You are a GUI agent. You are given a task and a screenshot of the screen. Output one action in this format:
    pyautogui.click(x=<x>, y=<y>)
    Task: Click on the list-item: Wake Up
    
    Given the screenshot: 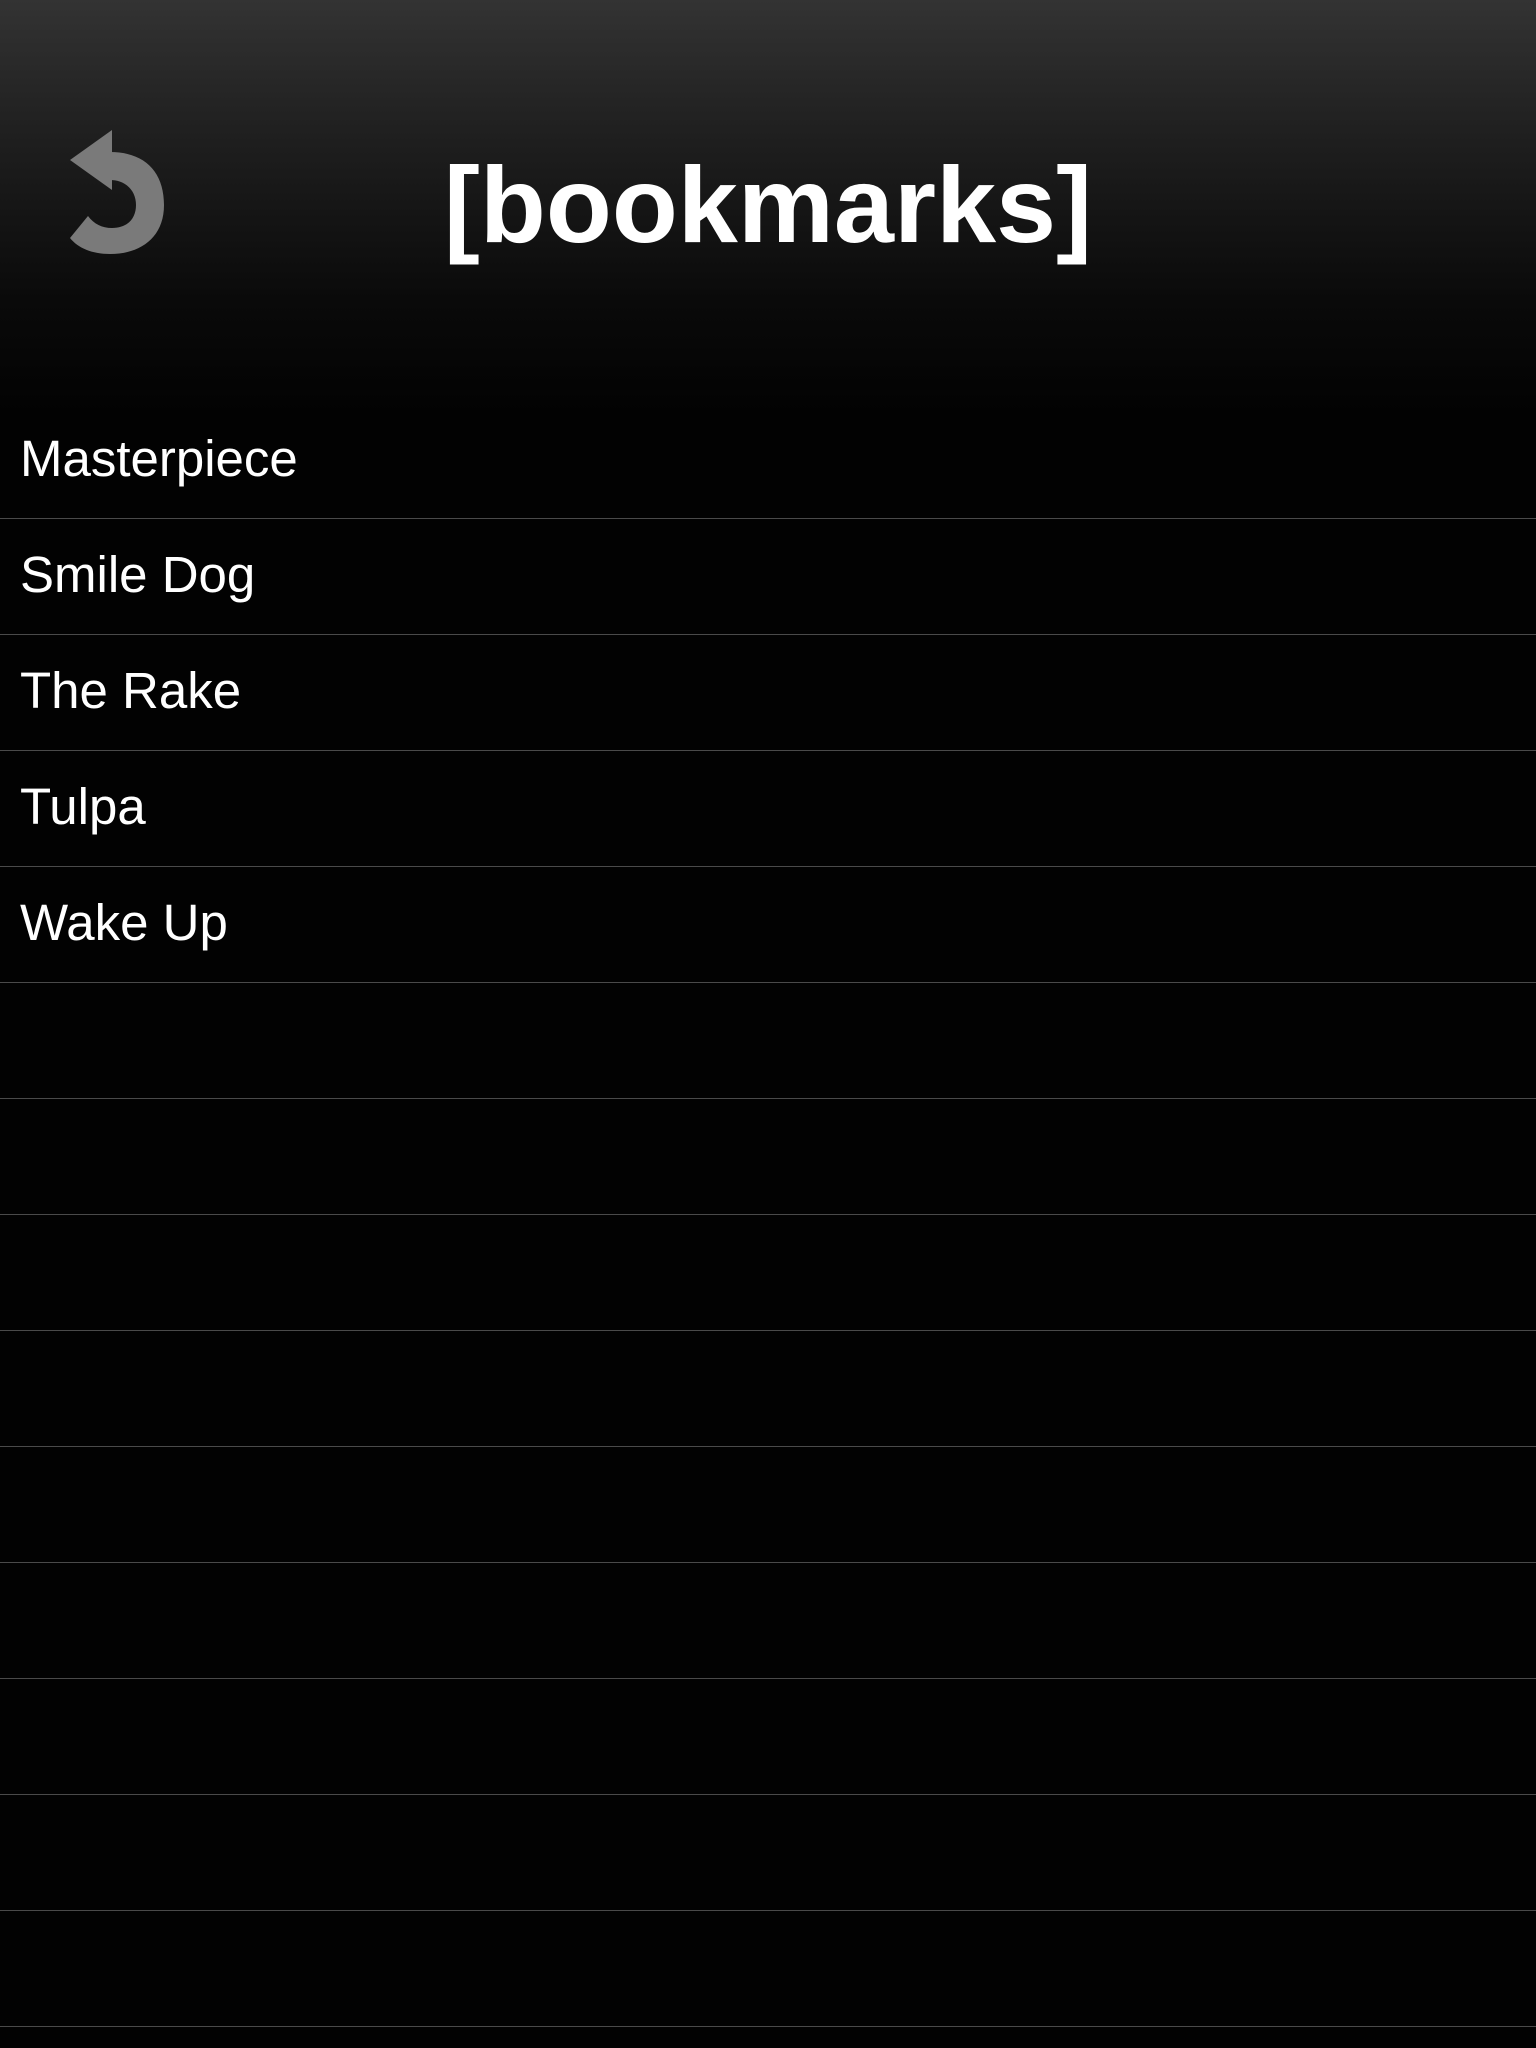 What is the action you would take?
    pyautogui.click(x=768, y=925)
    